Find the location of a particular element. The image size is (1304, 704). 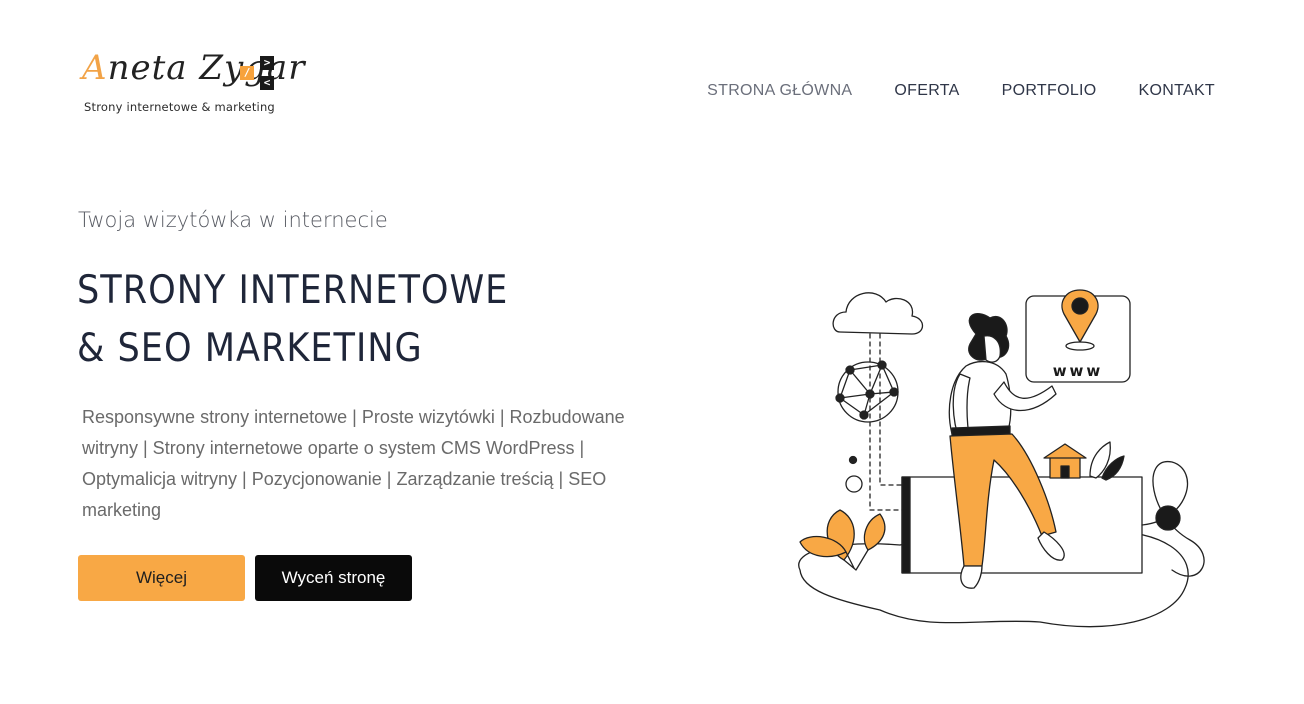

quote-button: Wyceń stronę is located at coordinates (333, 578).